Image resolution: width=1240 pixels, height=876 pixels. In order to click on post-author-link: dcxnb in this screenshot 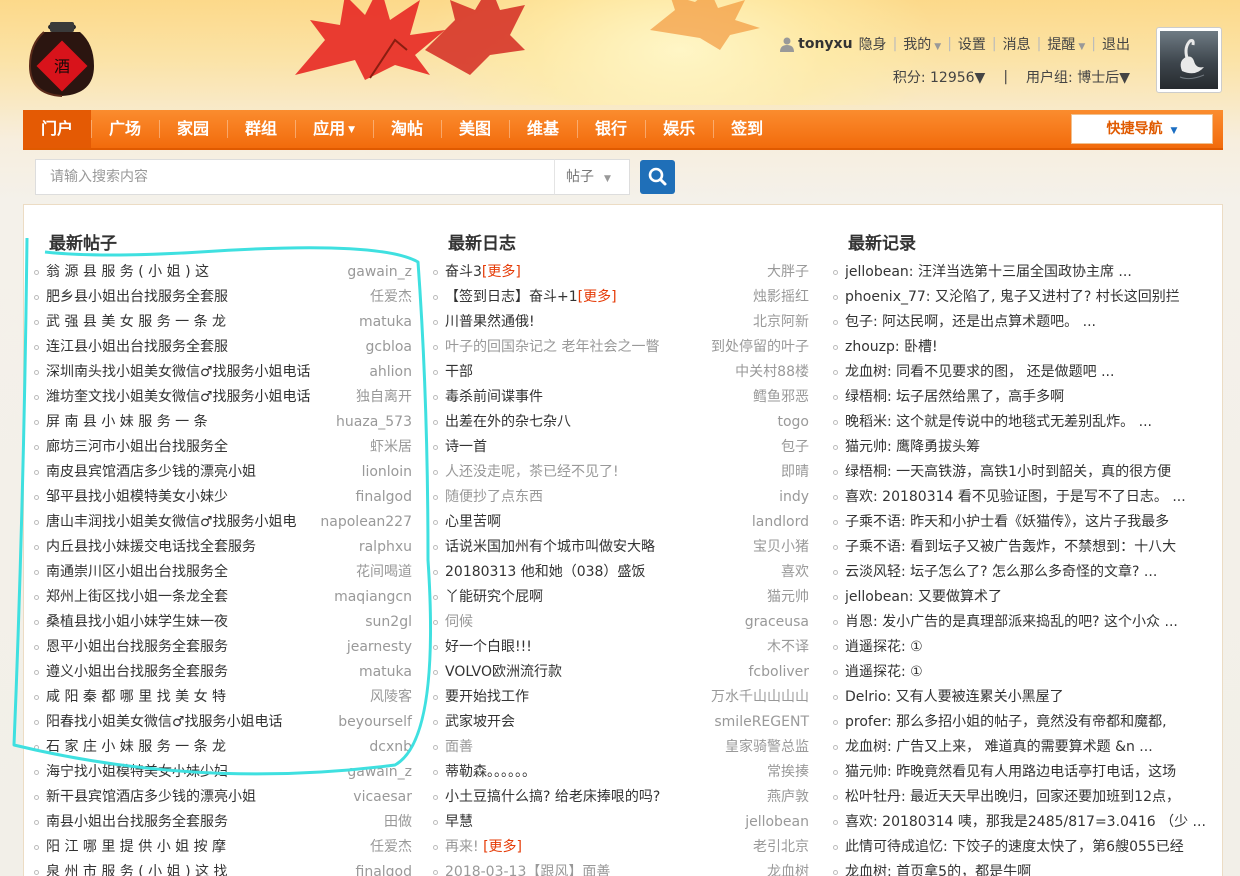, I will do `click(390, 747)`.